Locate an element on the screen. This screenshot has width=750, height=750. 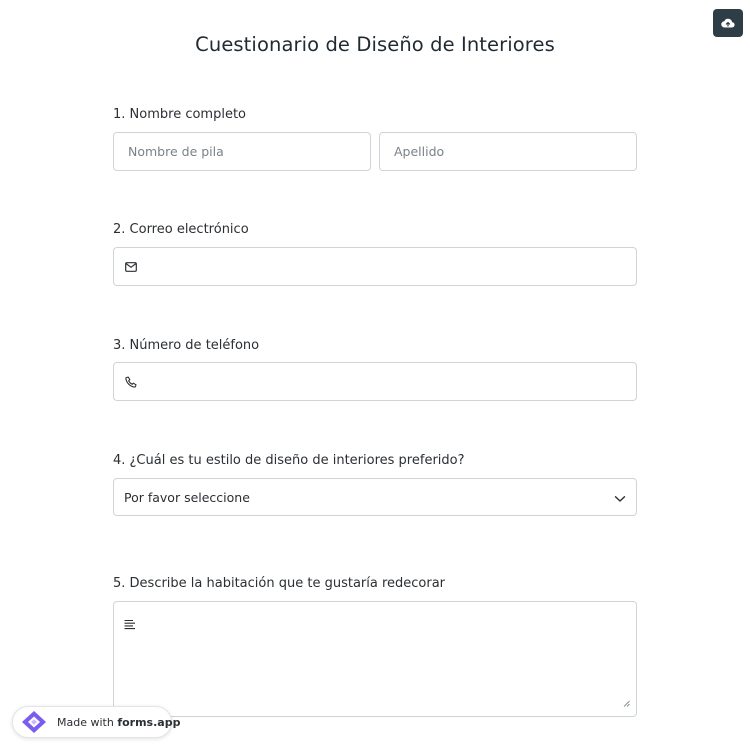
badge-prefix: Made with is located at coordinates (87, 722).